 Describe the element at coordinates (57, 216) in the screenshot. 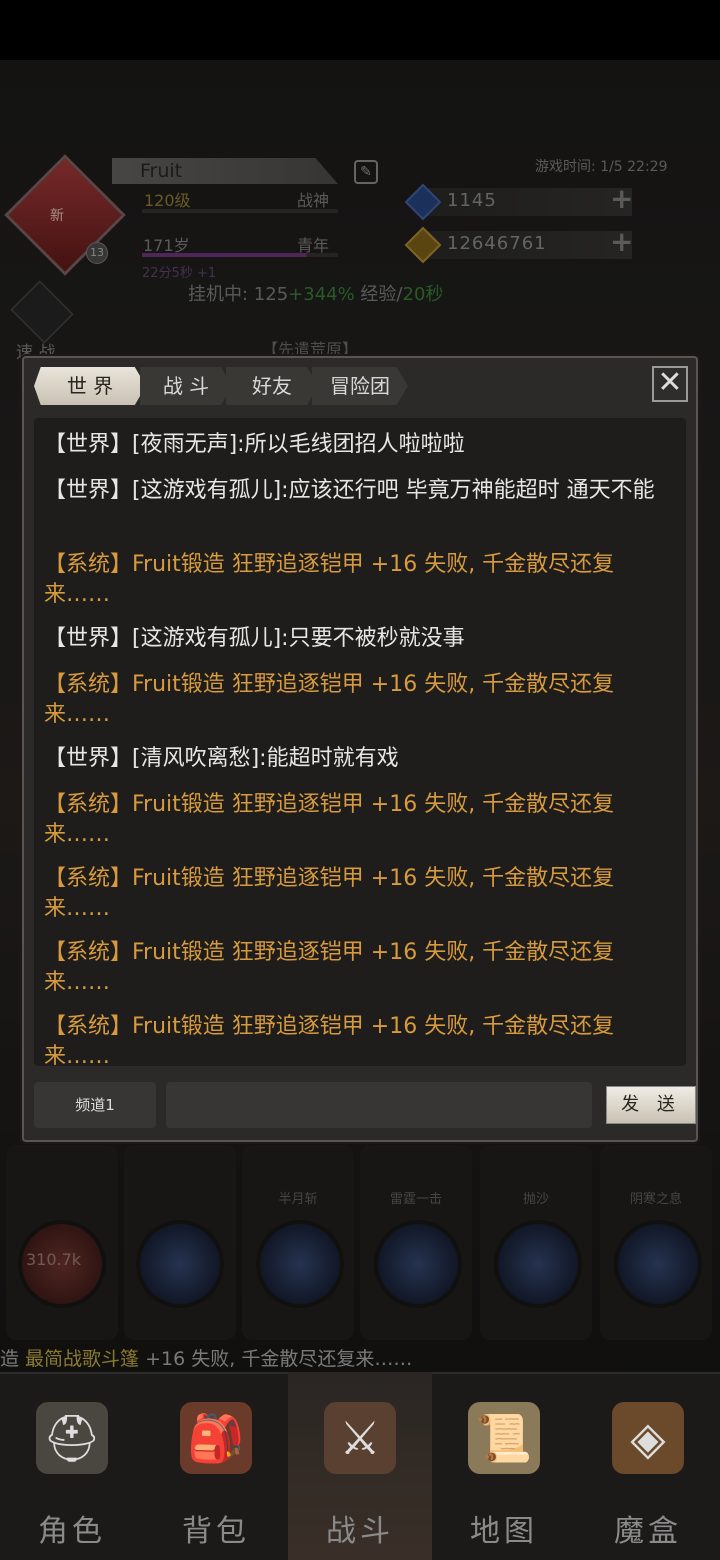

I see `avatar-new-tag: 新` at that location.